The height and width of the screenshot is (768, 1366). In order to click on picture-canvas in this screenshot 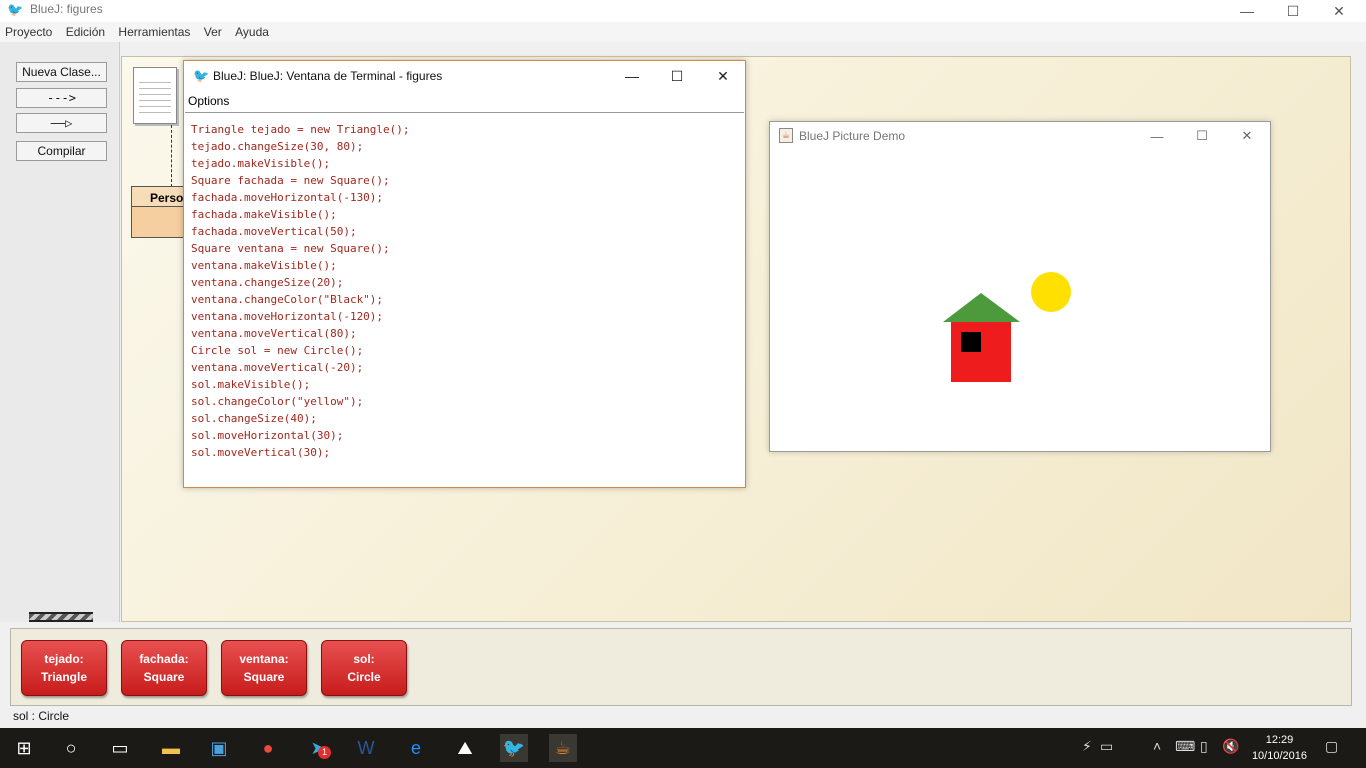, I will do `click(1020, 300)`.